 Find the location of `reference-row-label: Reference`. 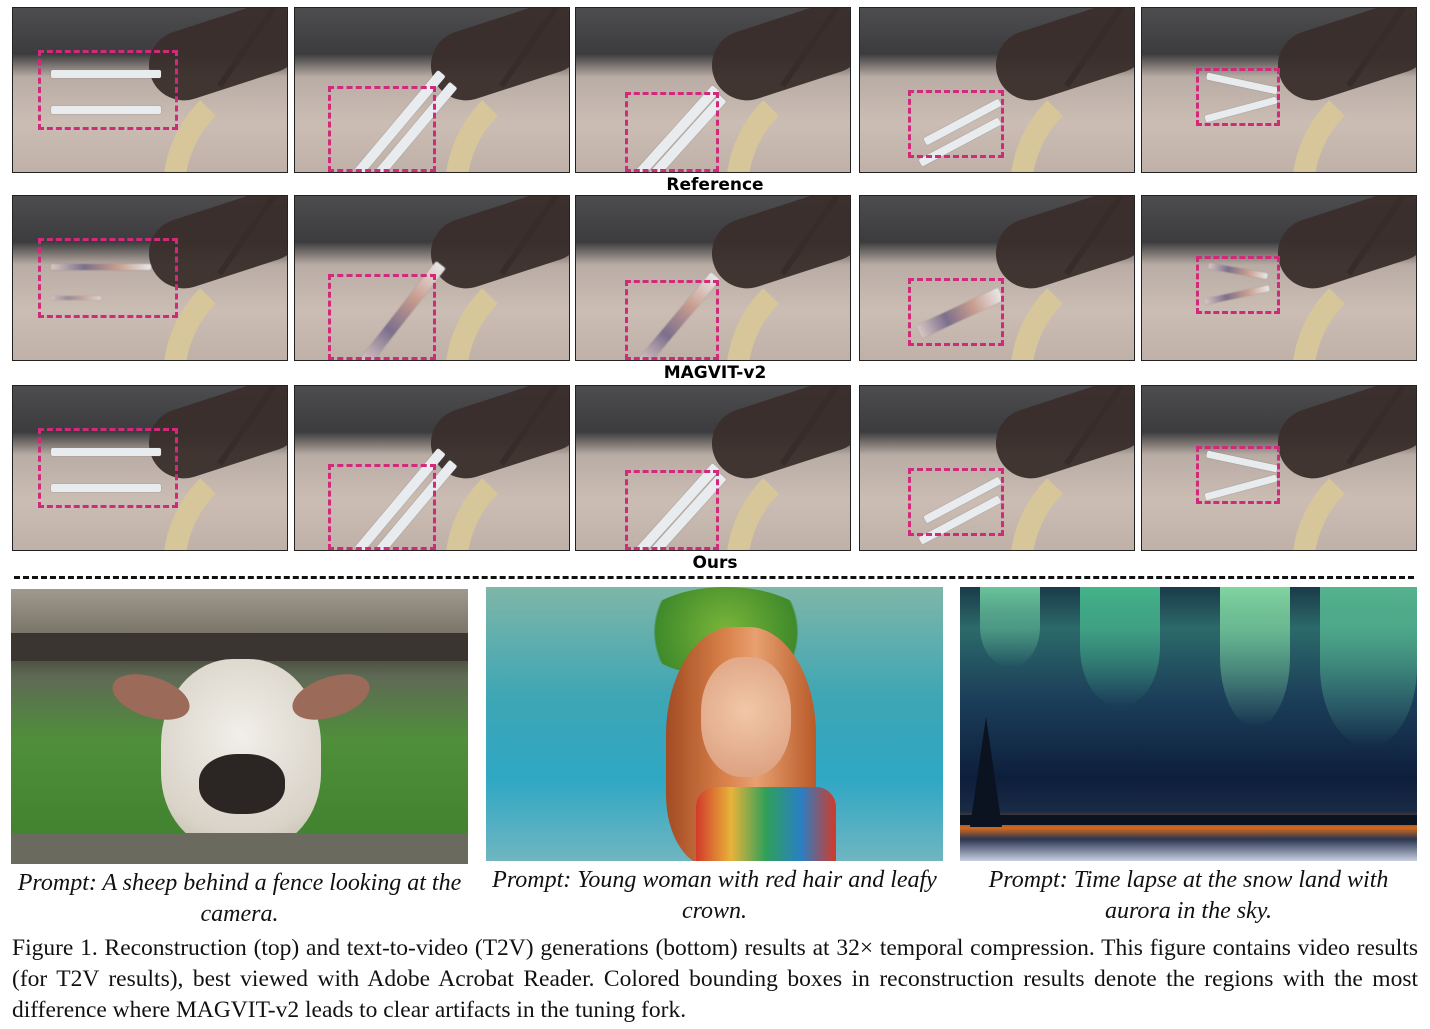

reference-row-label: Reference is located at coordinates (715, 185).